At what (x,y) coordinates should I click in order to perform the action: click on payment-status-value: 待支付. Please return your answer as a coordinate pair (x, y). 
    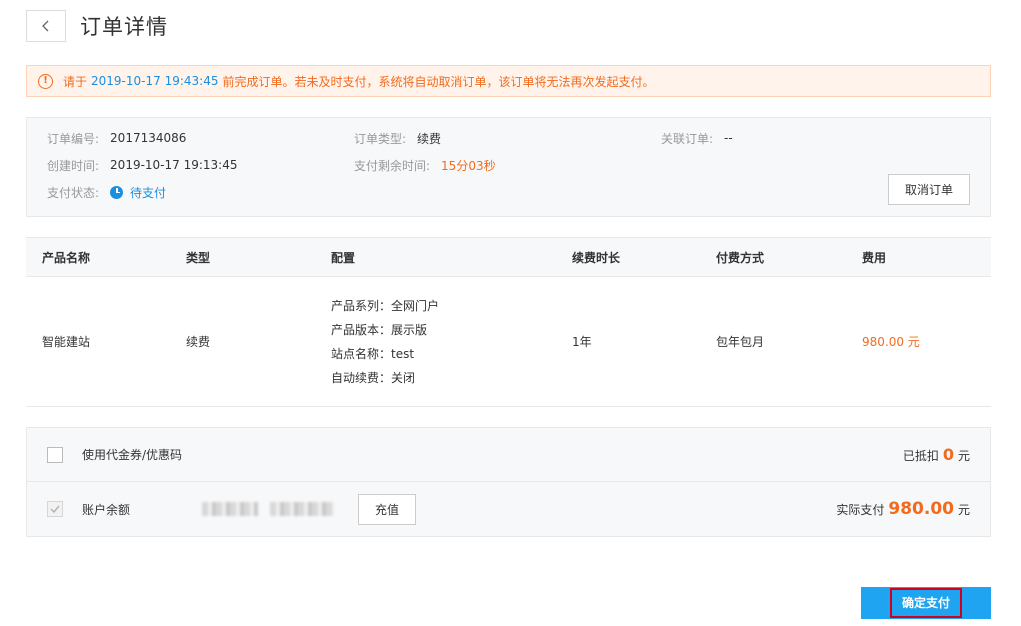
    Looking at the image, I should click on (138, 192).